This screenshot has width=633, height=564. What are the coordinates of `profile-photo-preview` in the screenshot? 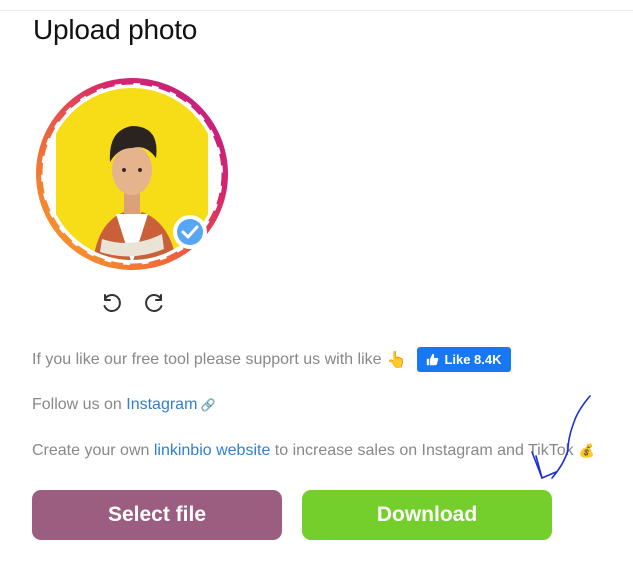 It's located at (132, 174).